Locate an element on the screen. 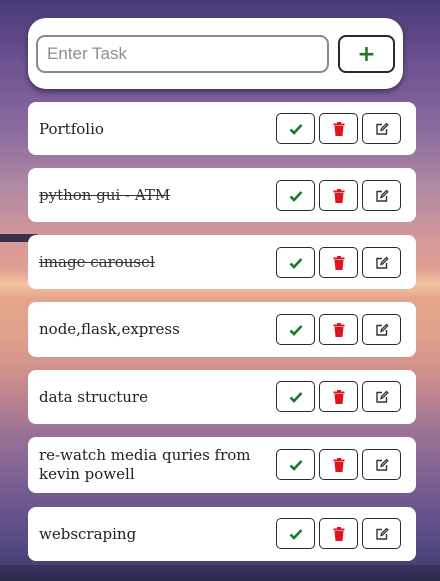  task-item: re-watch media quries from kevin powell is located at coordinates (222, 465).